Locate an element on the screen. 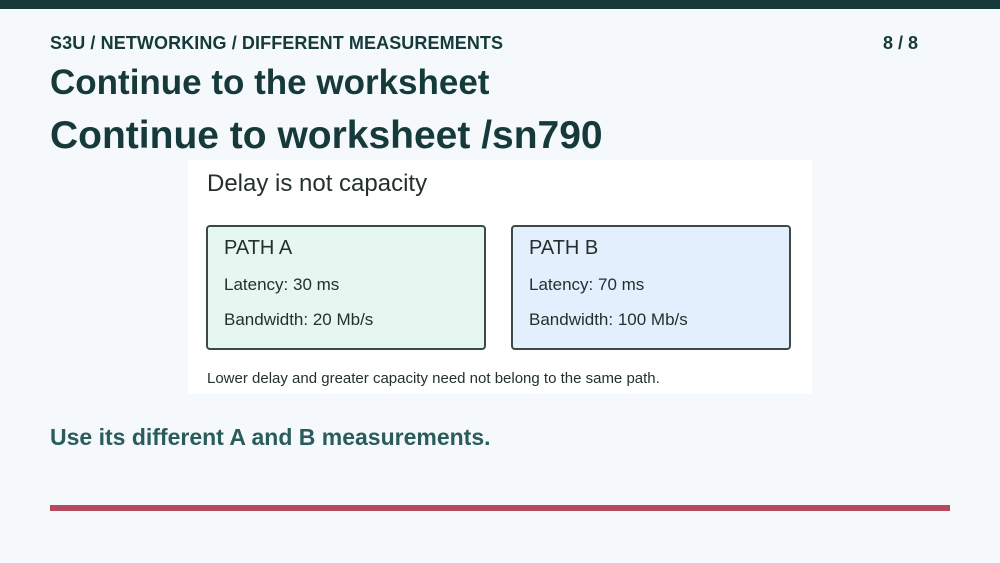 The height and width of the screenshot is (563, 1000). path-b-bandwidth: Bandwidth: 100 Mb/s is located at coordinates (608, 319).